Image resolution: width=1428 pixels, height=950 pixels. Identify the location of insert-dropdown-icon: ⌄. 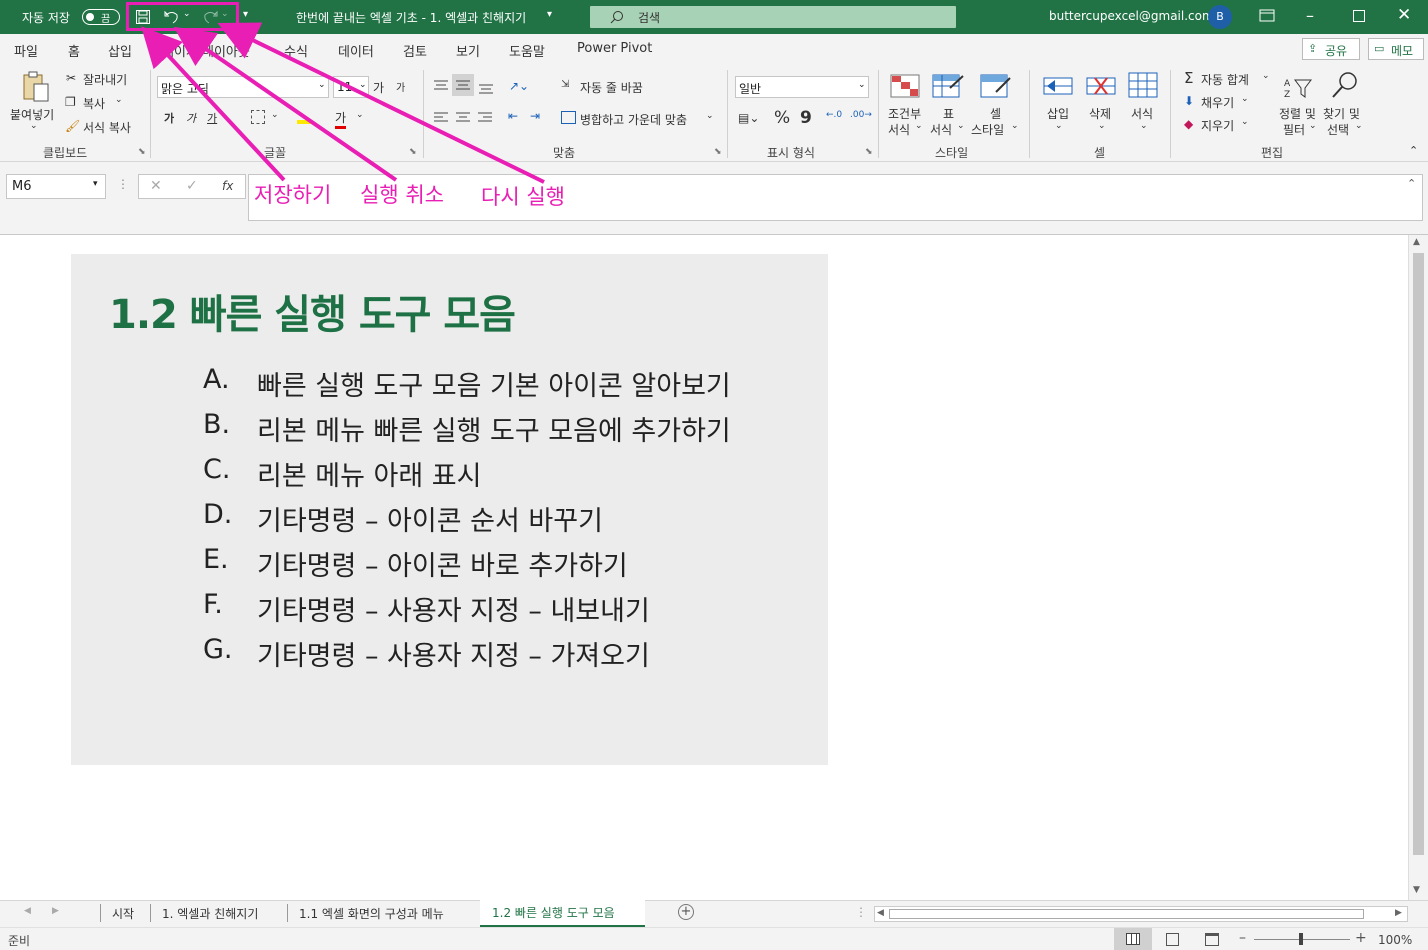
(1059, 126).